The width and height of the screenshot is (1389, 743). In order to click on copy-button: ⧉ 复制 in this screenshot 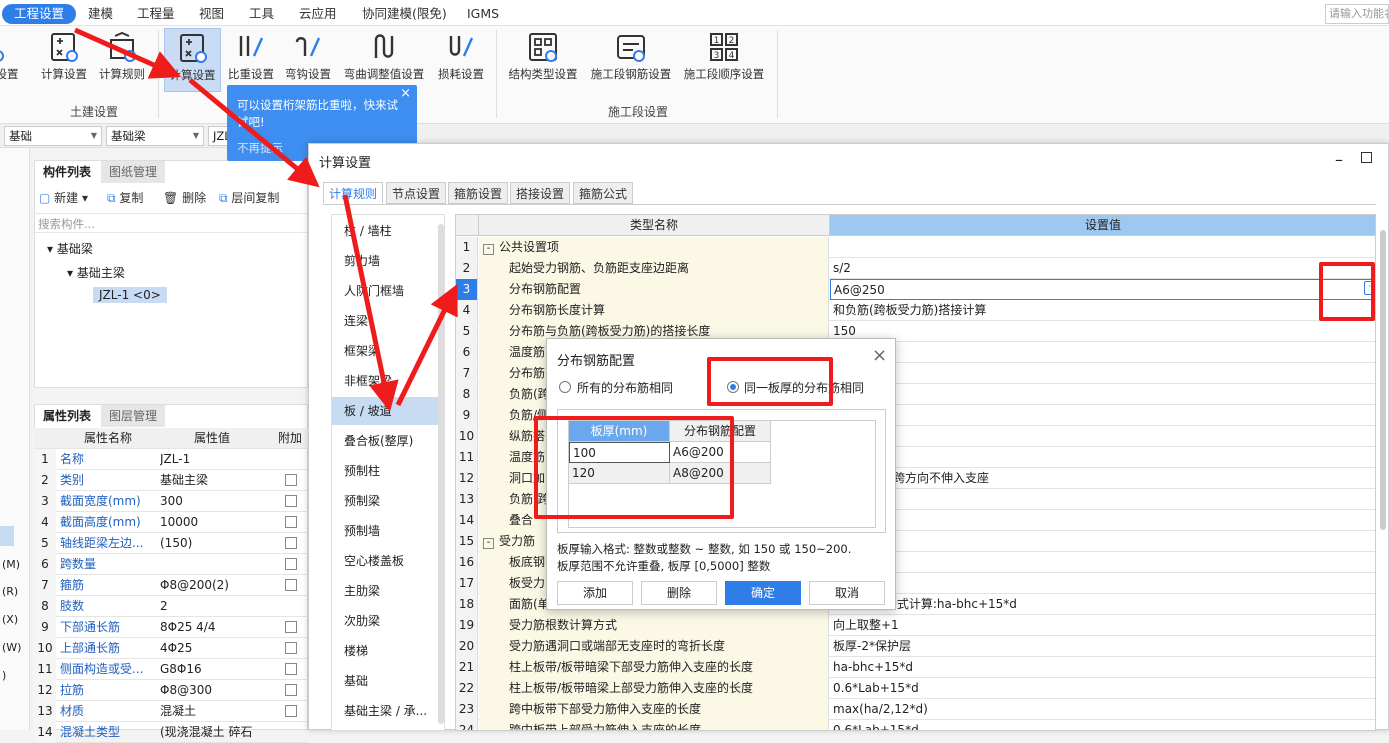, I will do `click(125, 197)`.